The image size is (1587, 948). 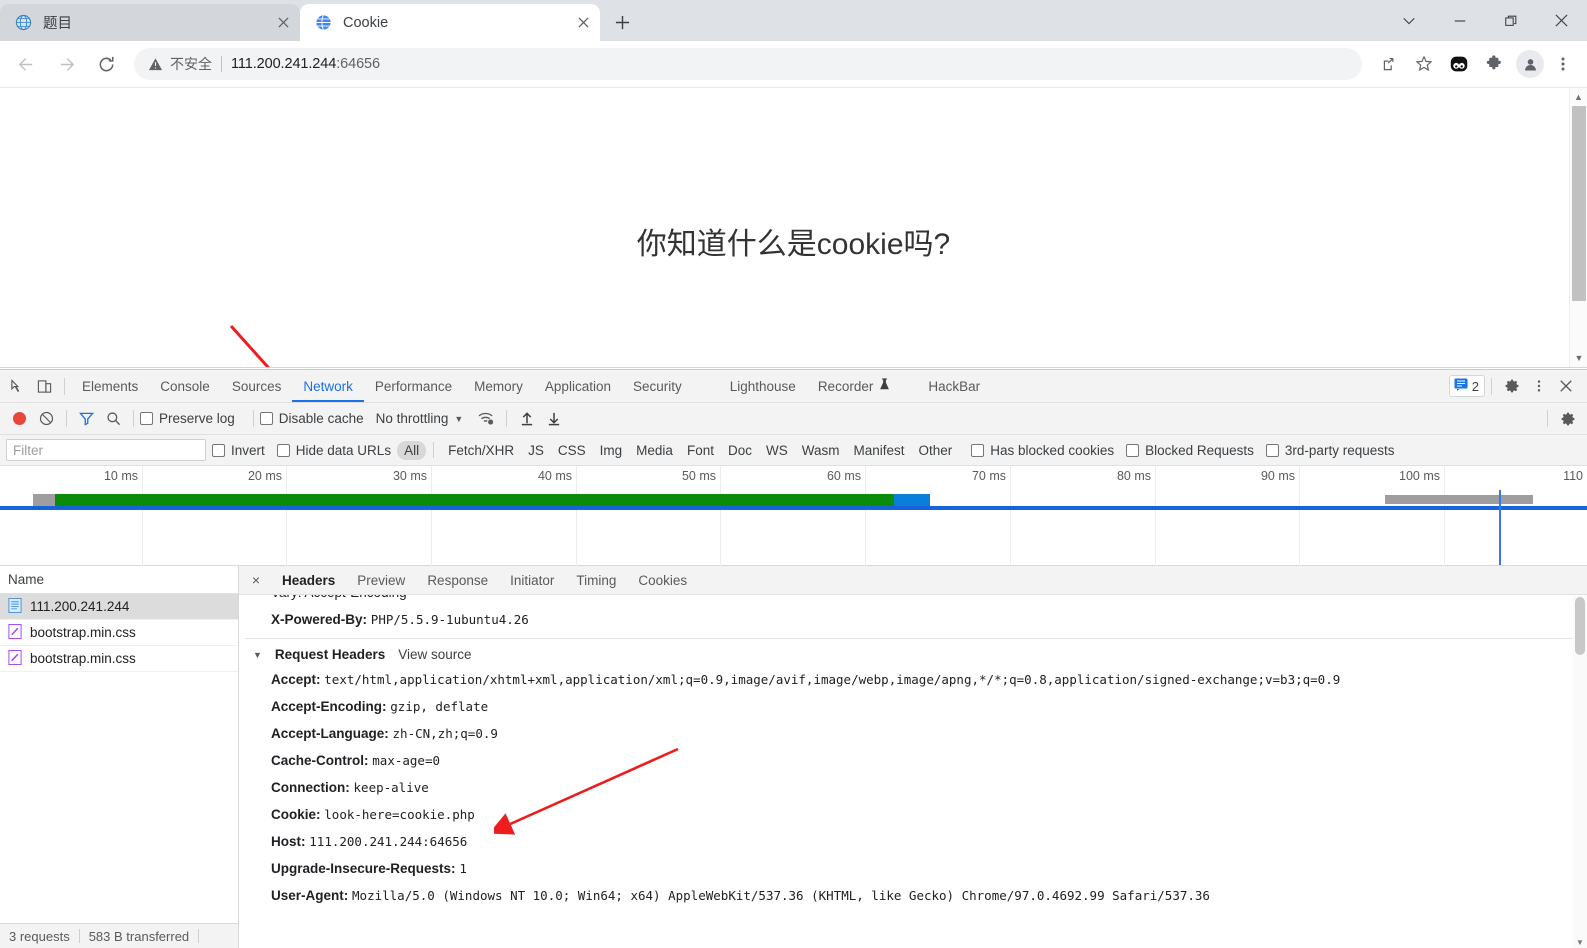 I want to click on export-har-icon, so click(x=553, y=419).